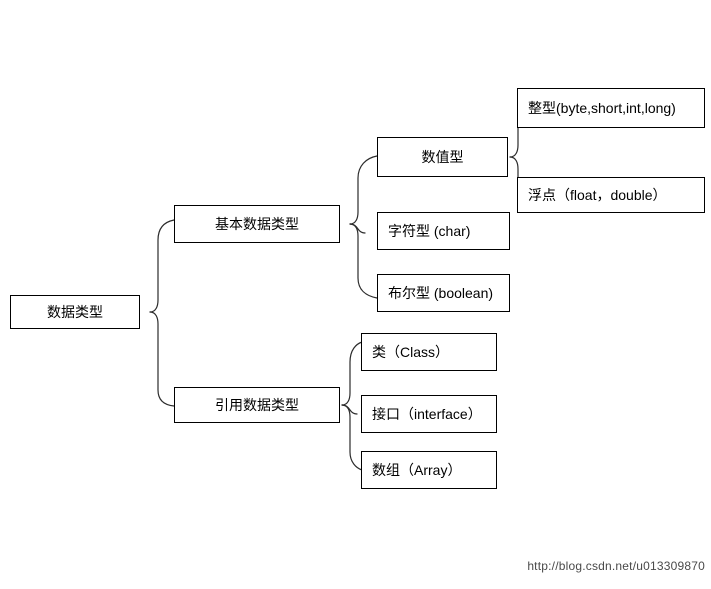  What do you see at coordinates (616, 566) in the screenshot?
I see `watermark-url: http://blog.csdn.net/u013309870` at bounding box center [616, 566].